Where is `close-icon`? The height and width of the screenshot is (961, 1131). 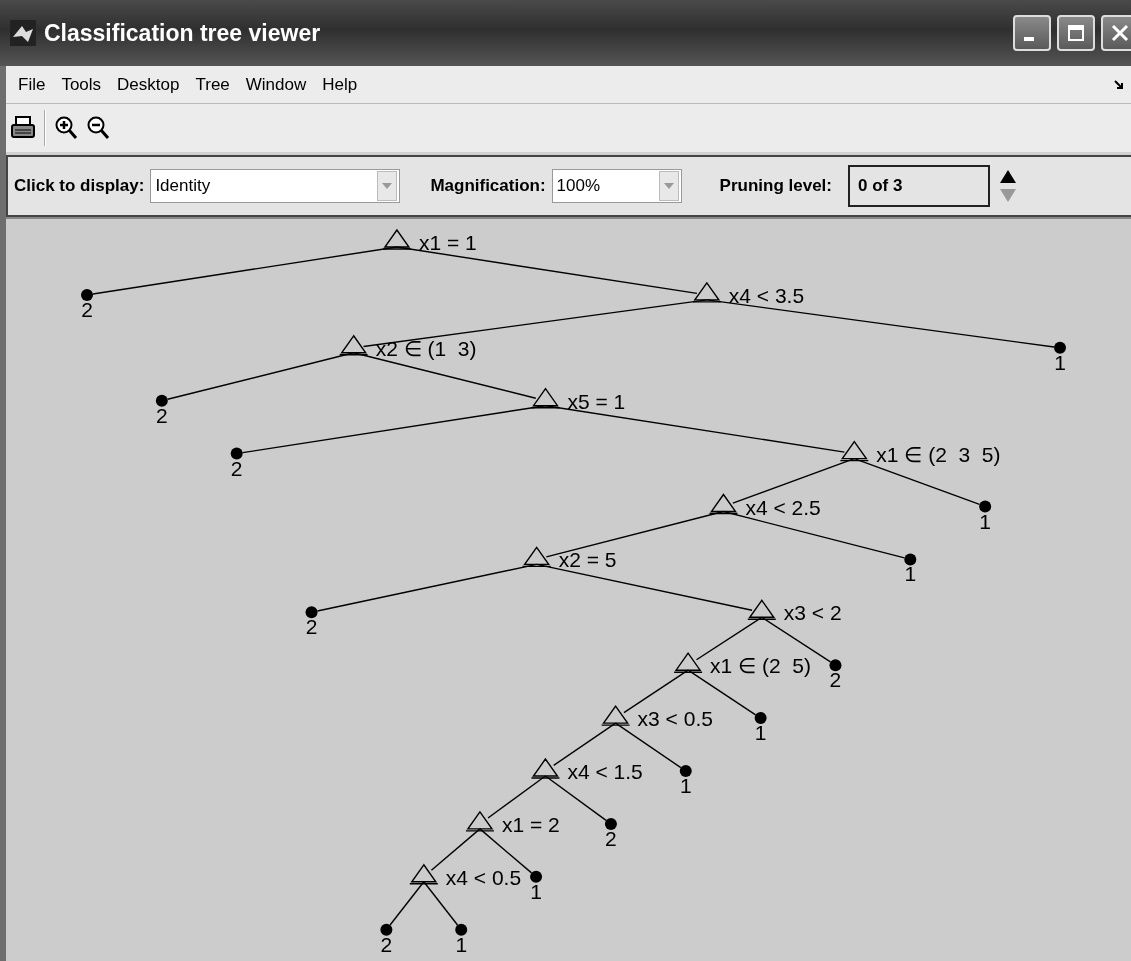 close-icon is located at coordinates (1120, 33).